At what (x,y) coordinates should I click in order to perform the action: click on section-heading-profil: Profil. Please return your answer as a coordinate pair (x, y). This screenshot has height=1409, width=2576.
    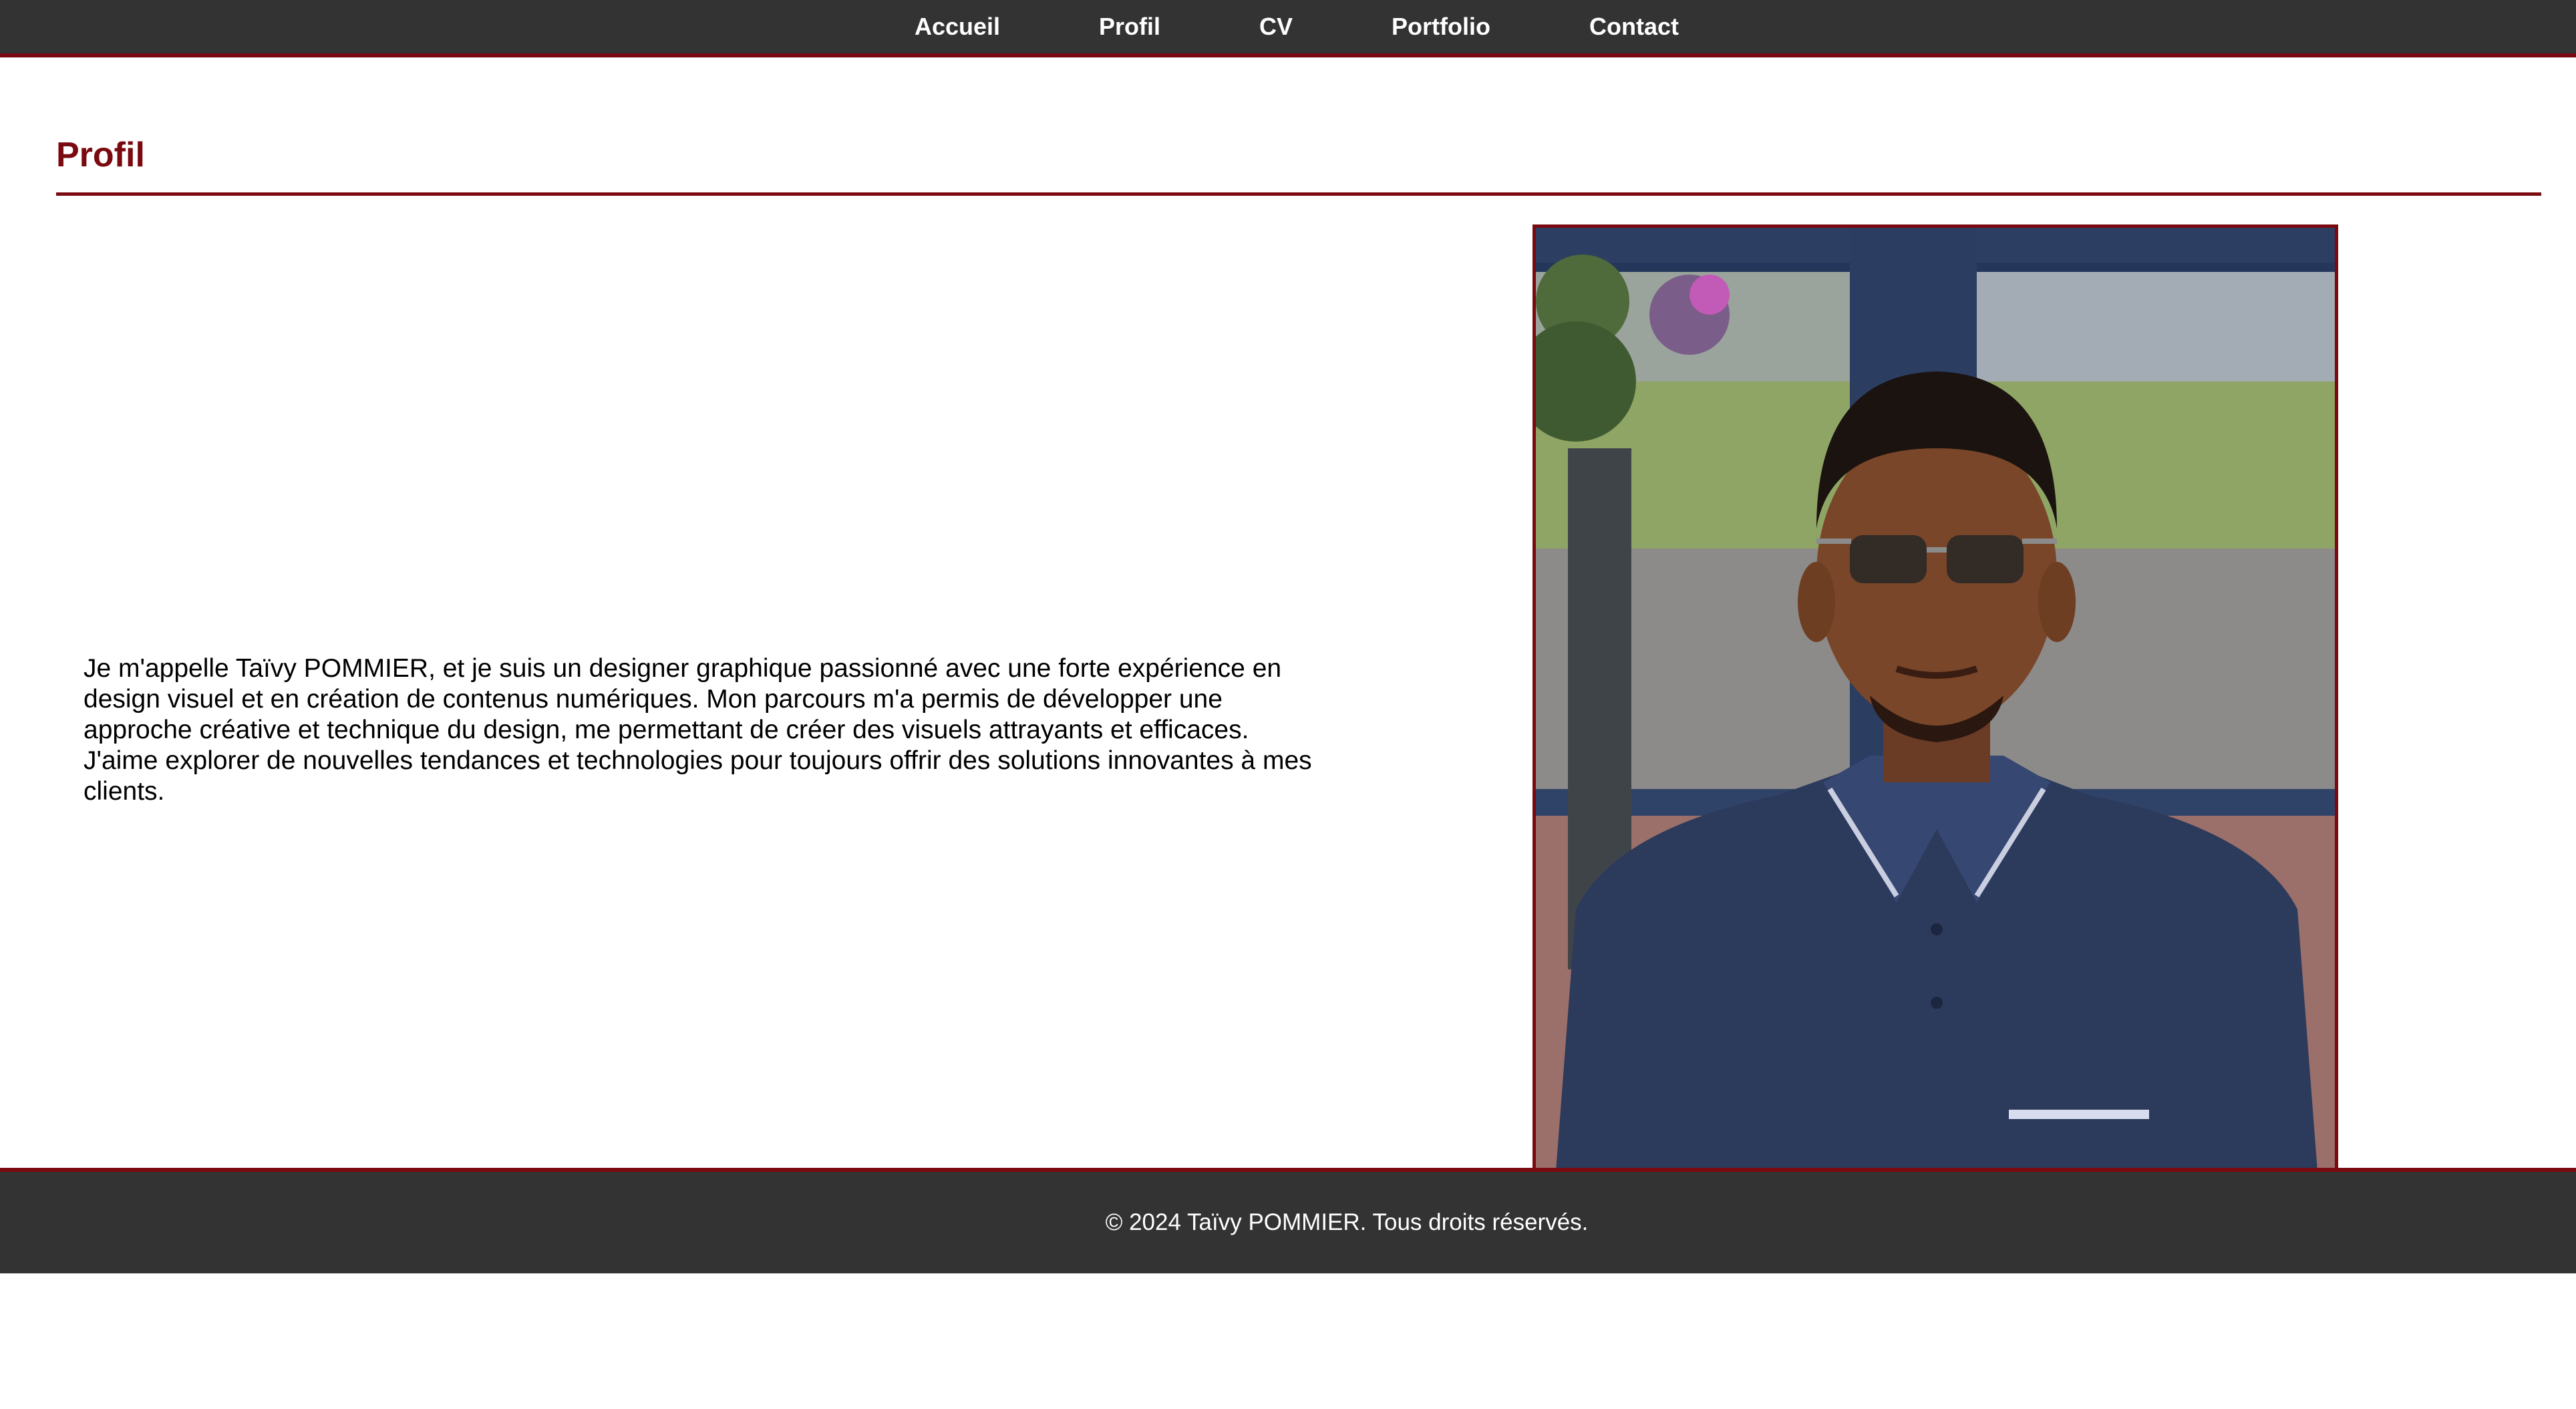
    Looking at the image, I should click on (100, 155).